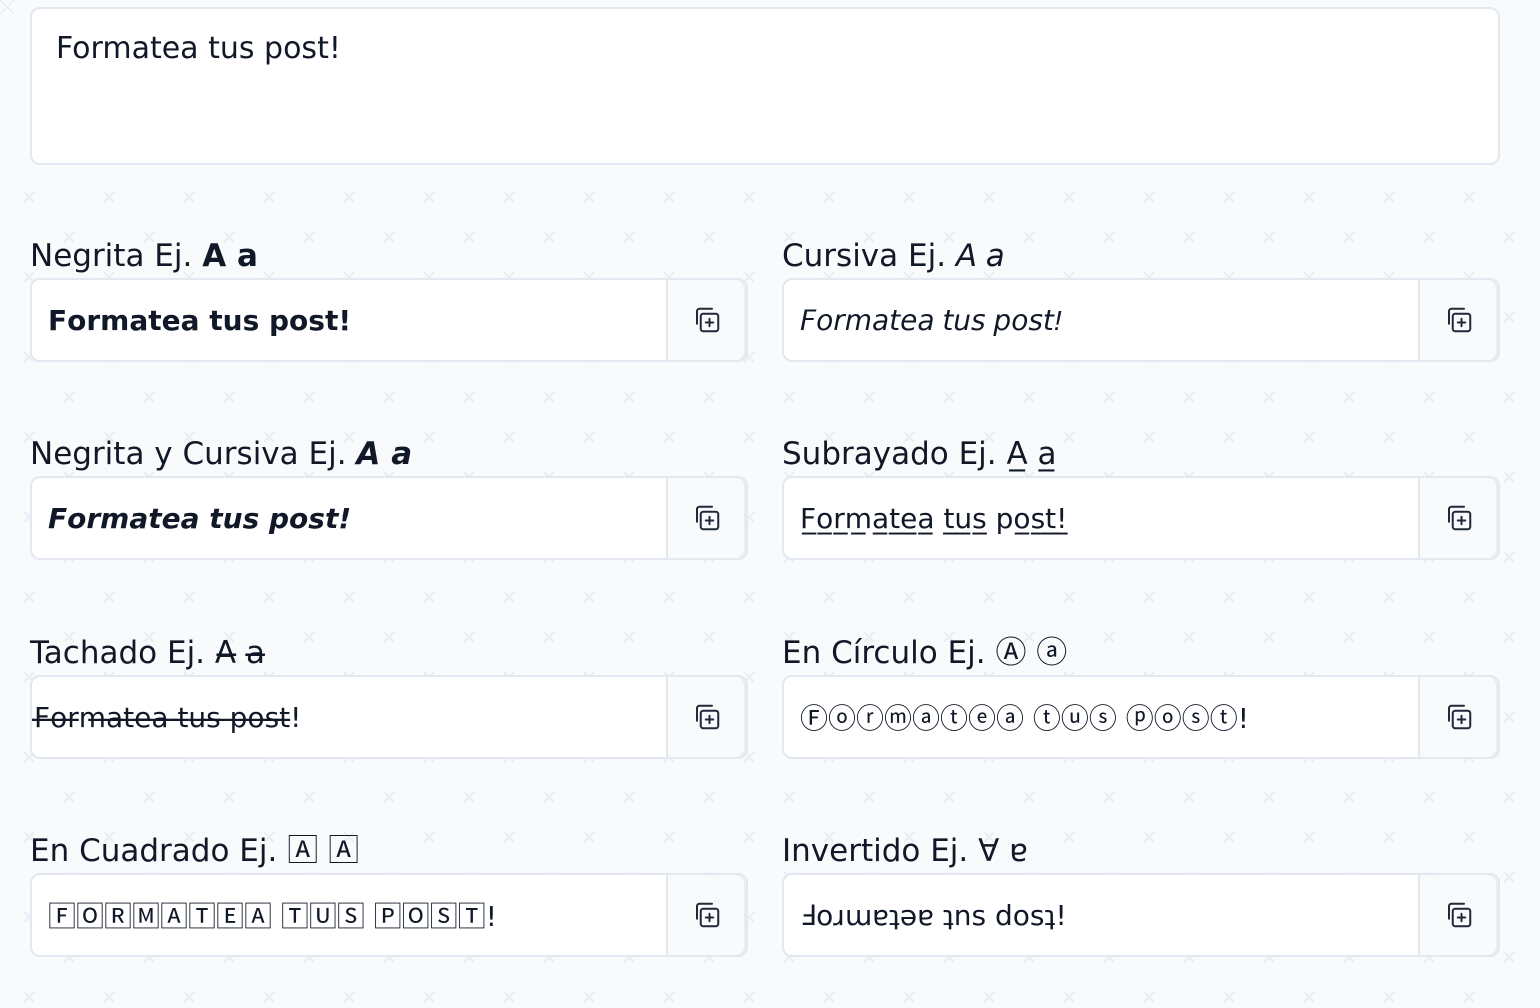  I want to click on field-label-square: En Cuadrado Ej. 🄰 🄰, so click(389, 851).